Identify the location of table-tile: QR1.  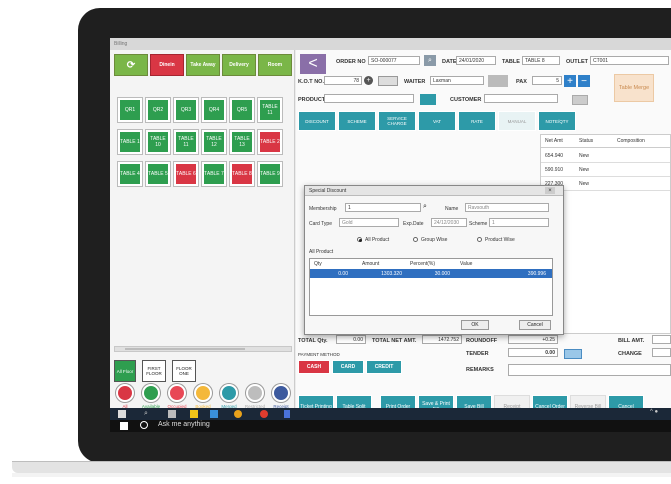
(130, 110).